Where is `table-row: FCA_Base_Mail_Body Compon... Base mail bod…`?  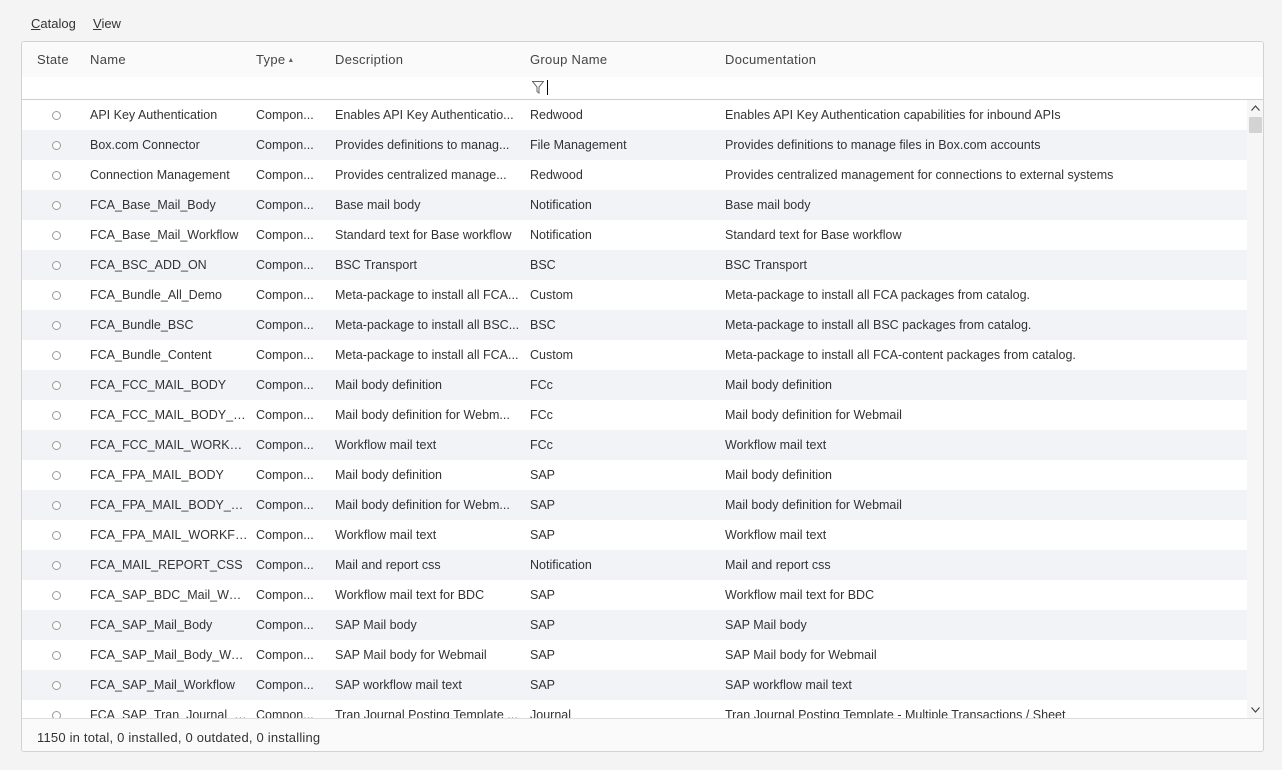 table-row: FCA_Base_Mail_Body Compon... Base mail bod… is located at coordinates (635, 205).